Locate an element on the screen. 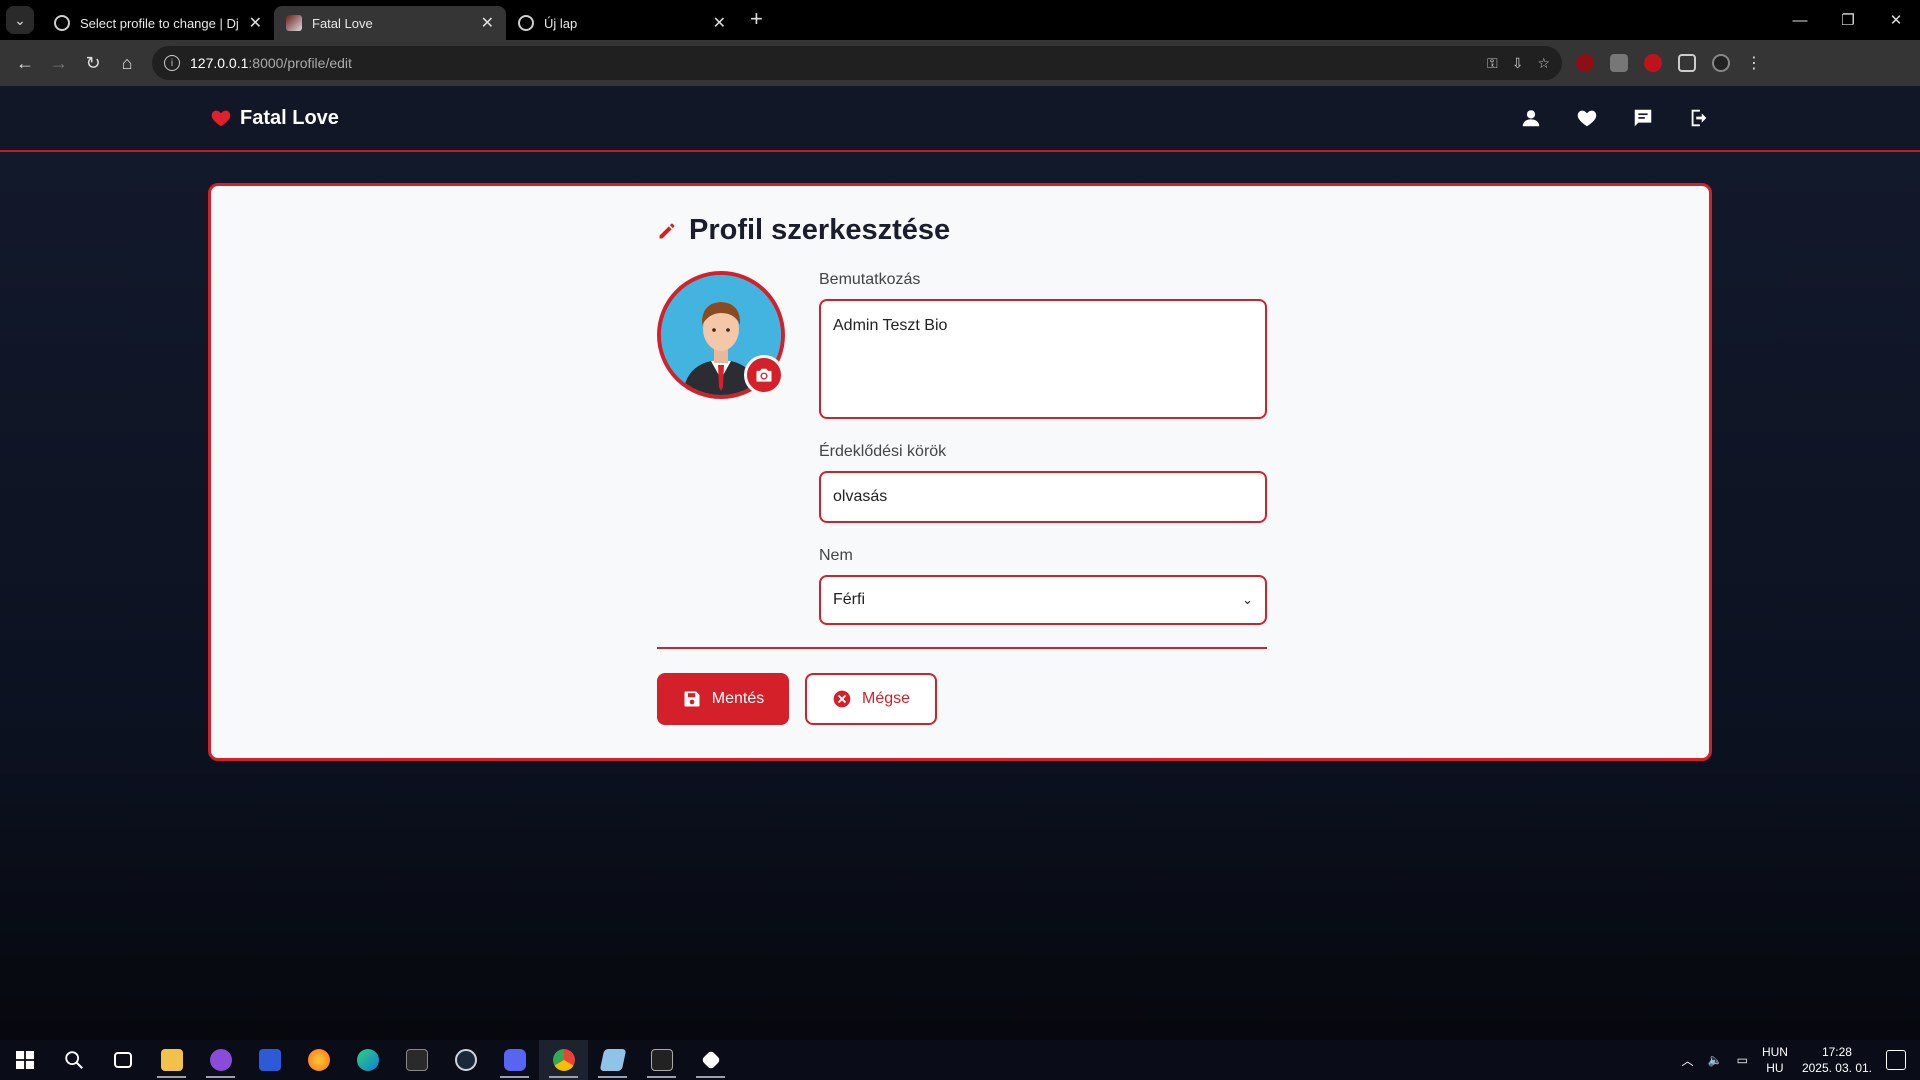 This screenshot has width=1920, height=1080. install-app-icon: ⇩ is located at coordinates (1518, 63).